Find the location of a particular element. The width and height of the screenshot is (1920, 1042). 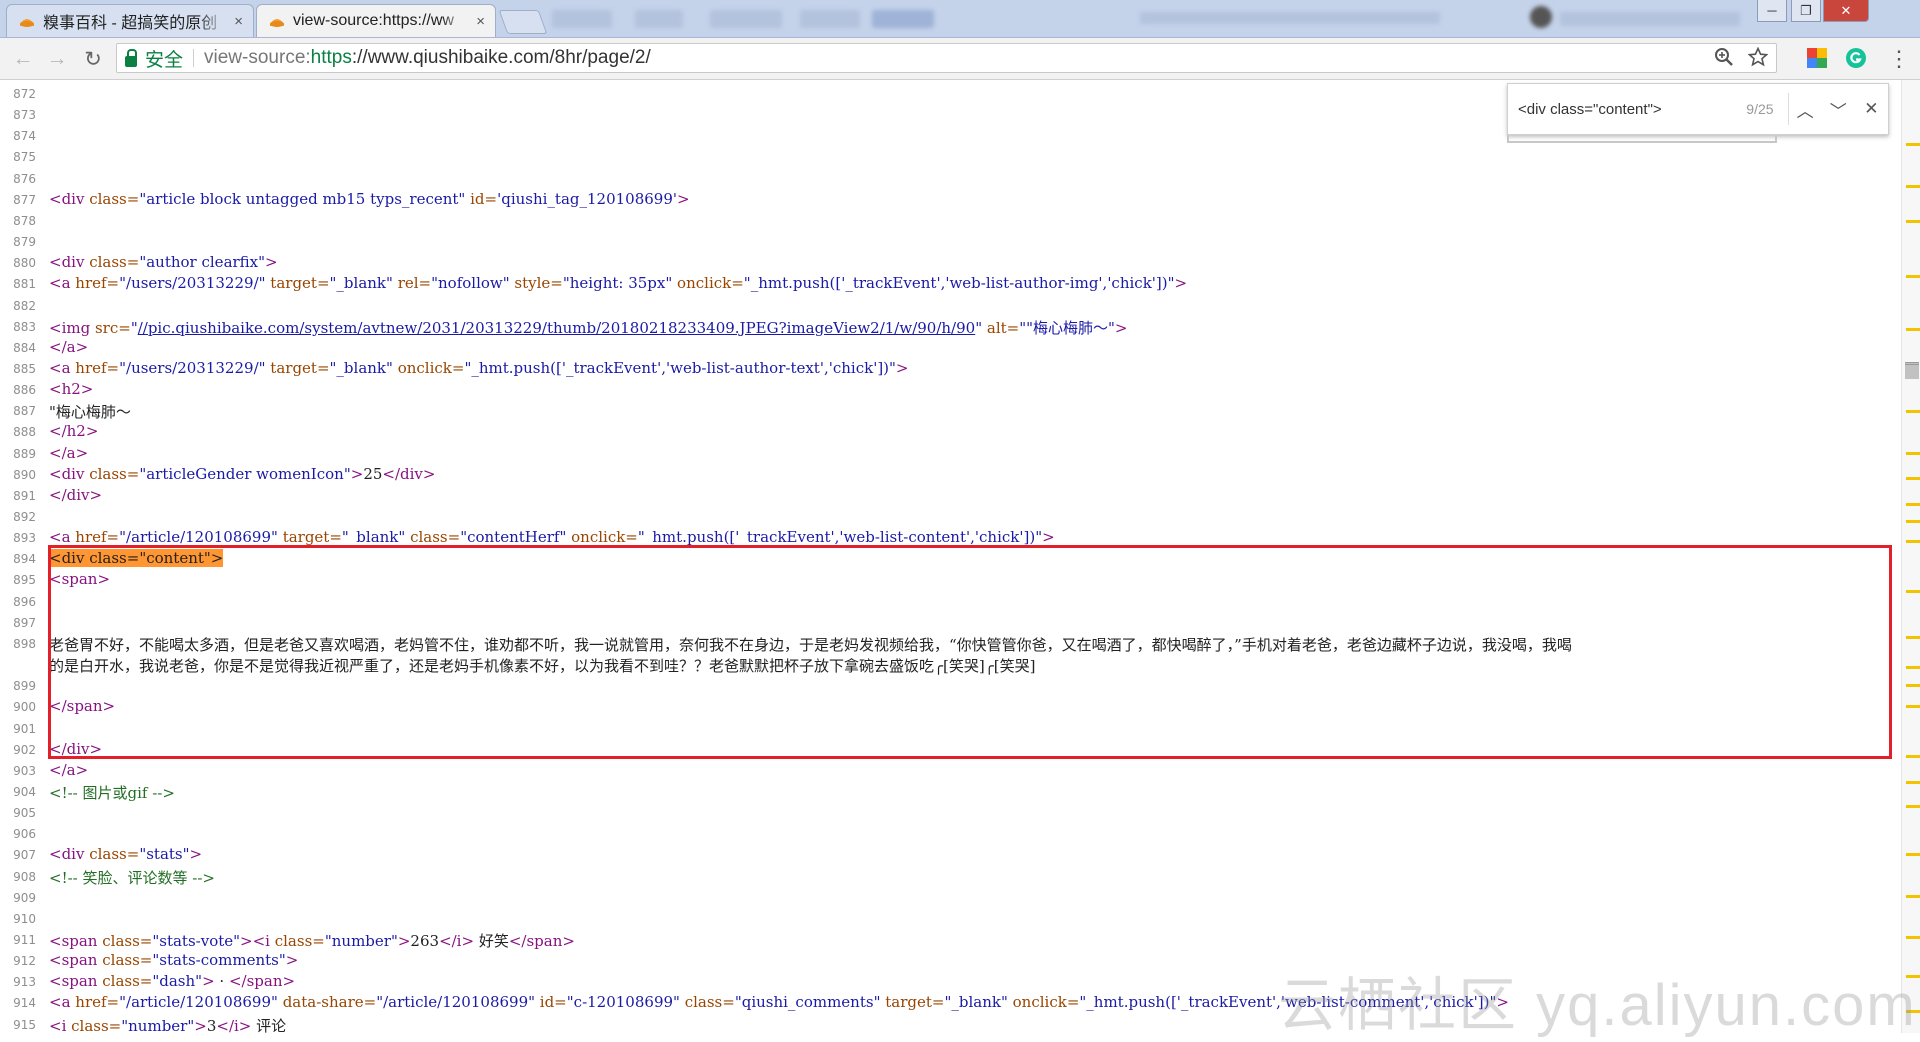

find-bar: <div class="content"> 9/25 ︿ ﹀ ✕ is located at coordinates (1698, 109).